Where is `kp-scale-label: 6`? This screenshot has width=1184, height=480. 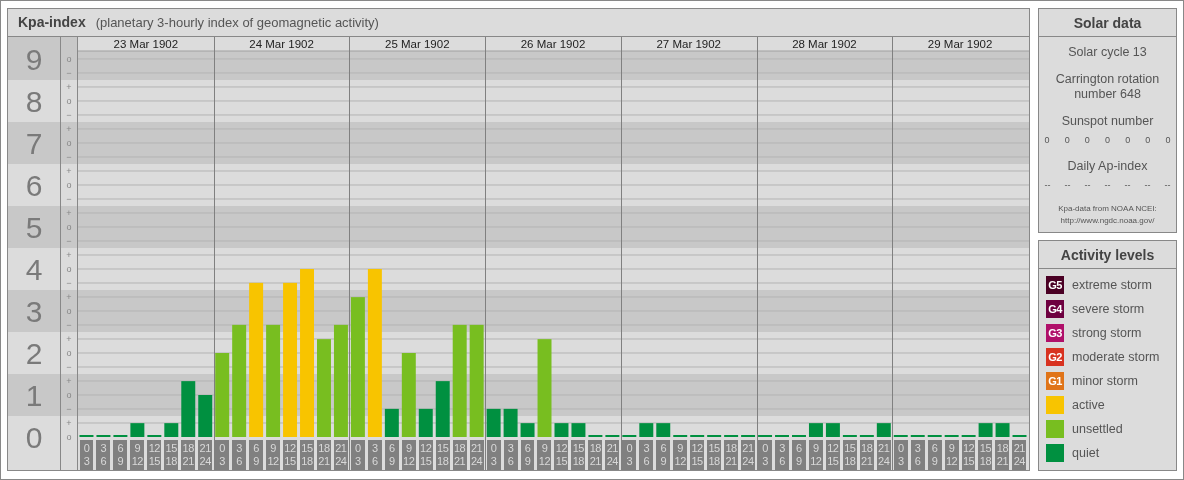
kp-scale-label: 6 is located at coordinates (34, 185).